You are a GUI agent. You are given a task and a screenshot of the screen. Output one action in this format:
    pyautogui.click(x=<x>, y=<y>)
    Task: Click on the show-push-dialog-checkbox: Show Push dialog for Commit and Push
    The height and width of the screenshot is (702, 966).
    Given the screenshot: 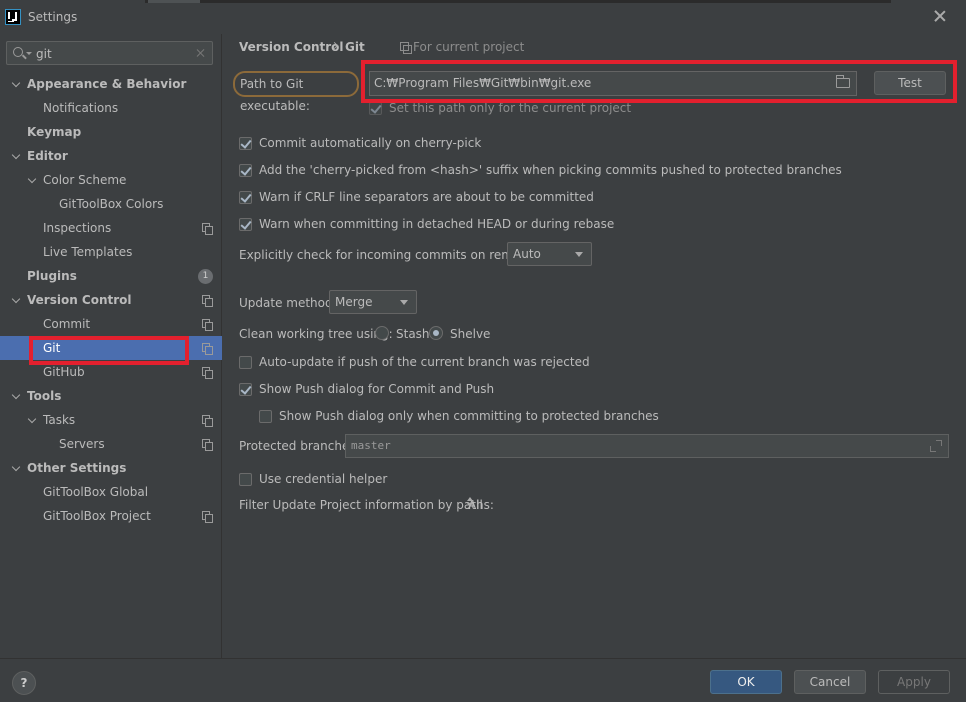 What is the action you would take?
    pyautogui.click(x=366, y=389)
    